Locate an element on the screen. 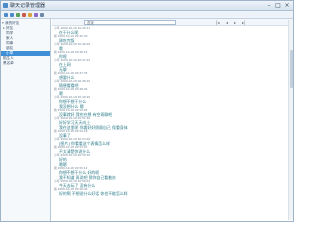 This screenshot has width=320, height=240. tree-item-label: 同事 is located at coordinates (10, 43).